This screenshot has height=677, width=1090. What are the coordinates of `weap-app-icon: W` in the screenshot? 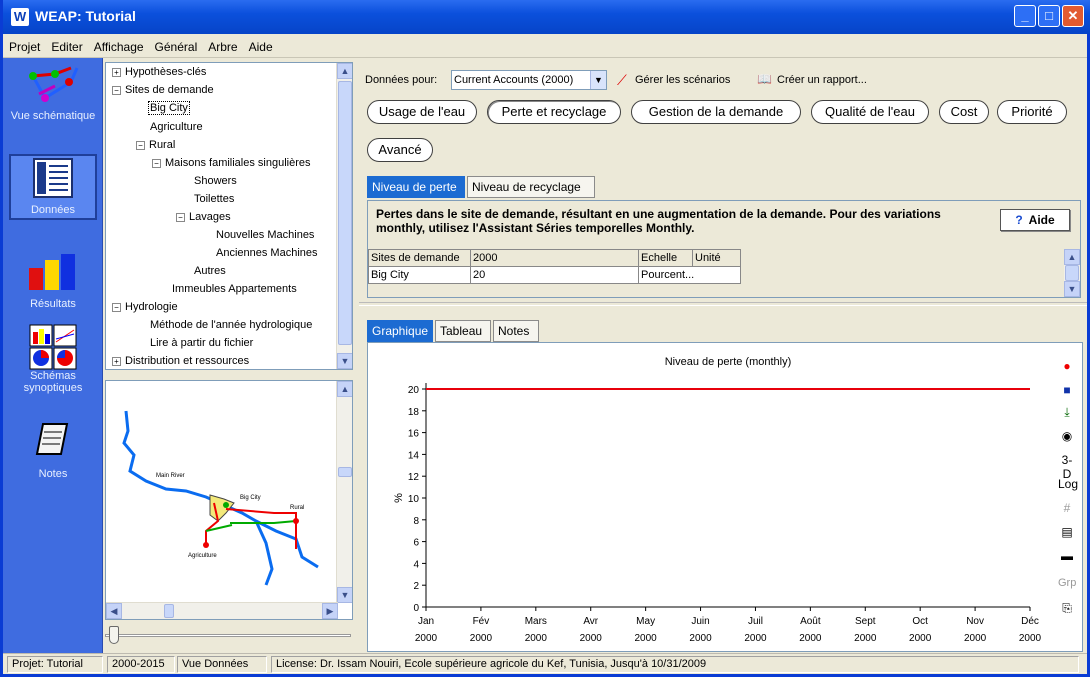 It's located at (20, 17).